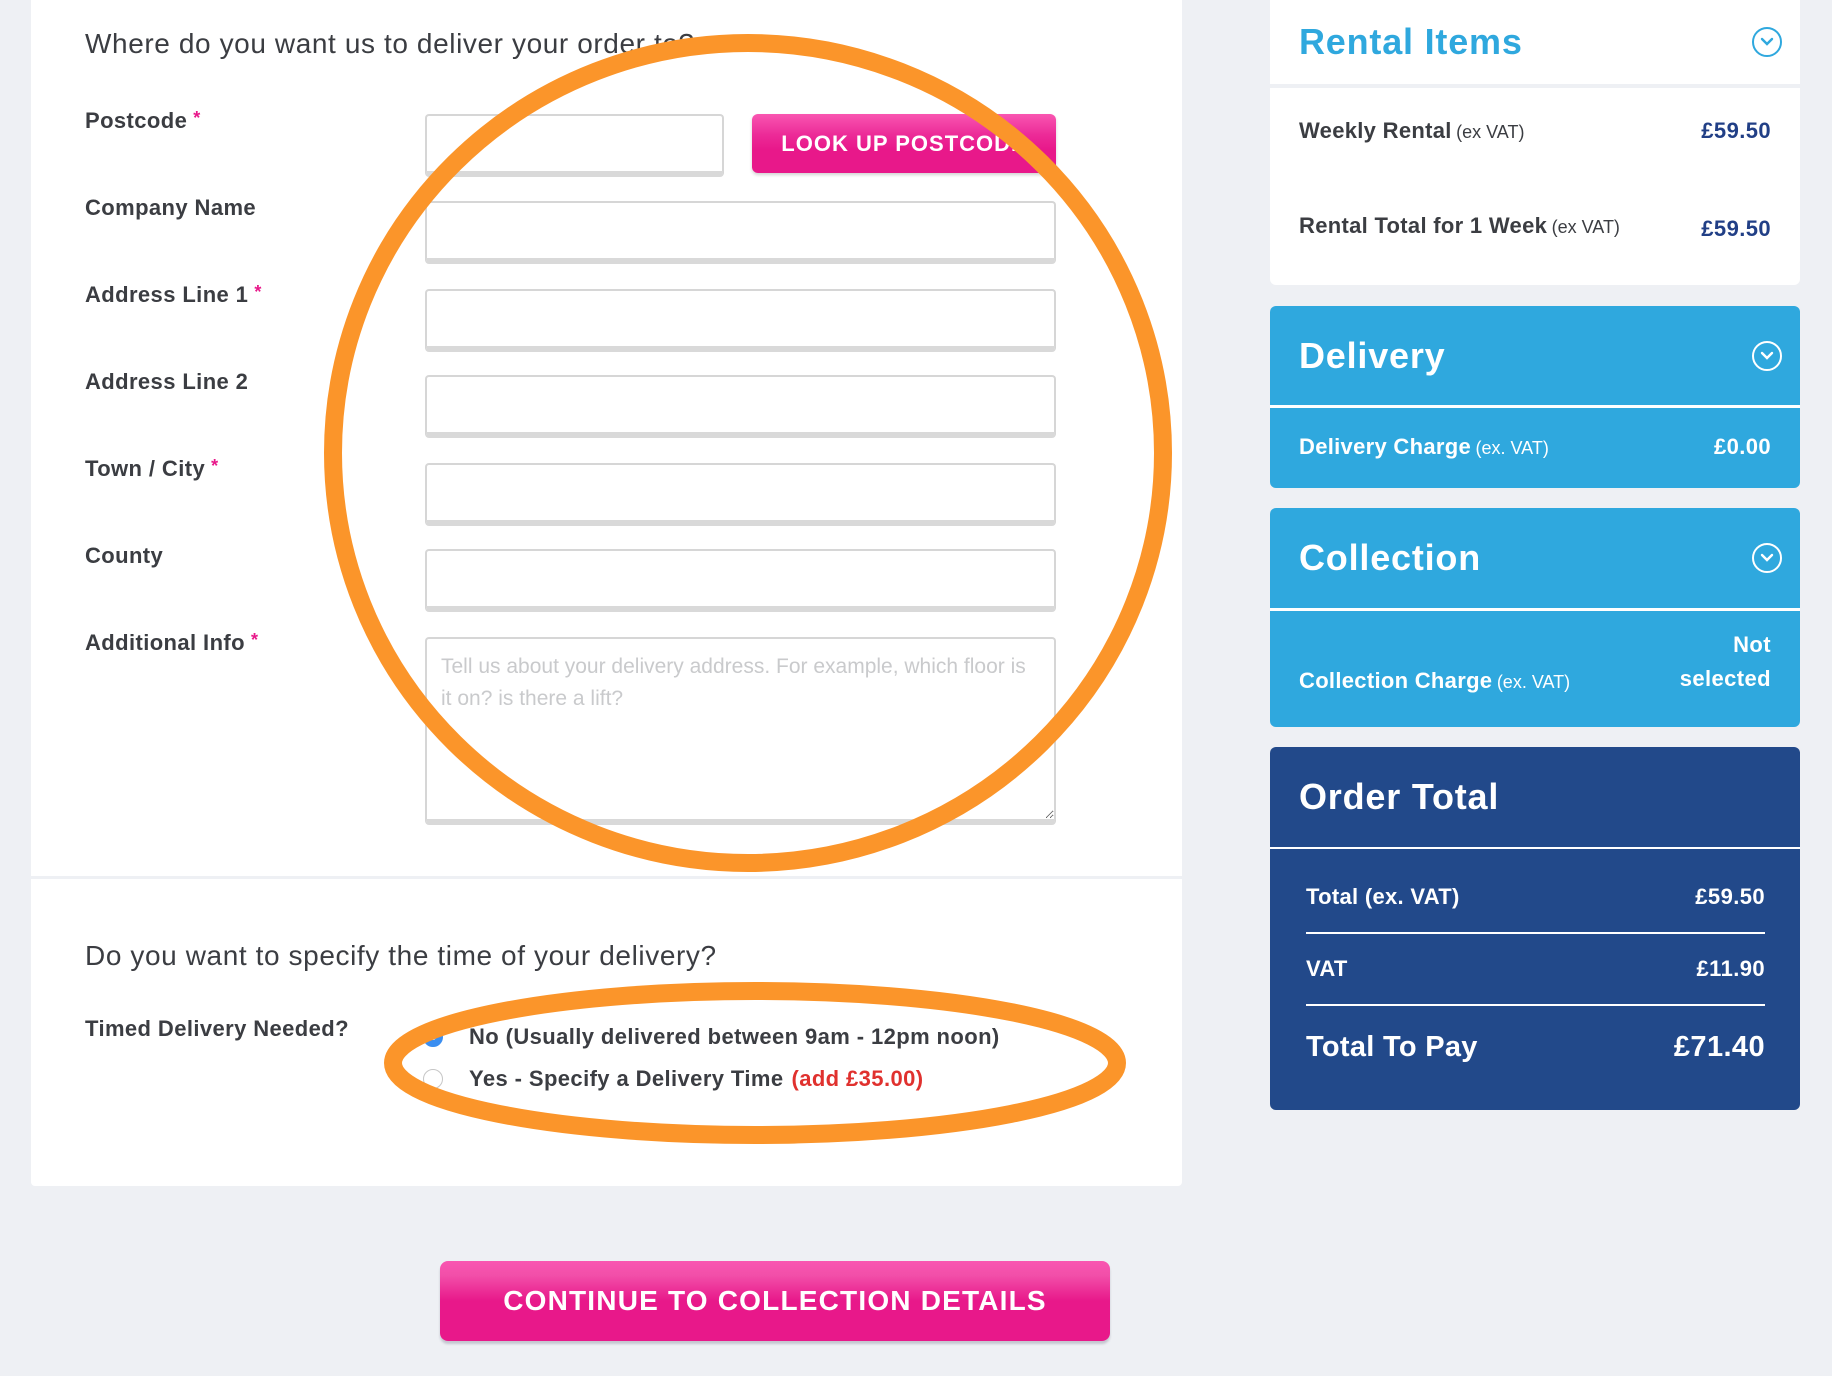 Image resolution: width=1832 pixels, height=1376 pixels. Describe the element at coordinates (217, 1028) in the screenshot. I see `timed-delivery-label: Timed Delivery Needed?` at that location.